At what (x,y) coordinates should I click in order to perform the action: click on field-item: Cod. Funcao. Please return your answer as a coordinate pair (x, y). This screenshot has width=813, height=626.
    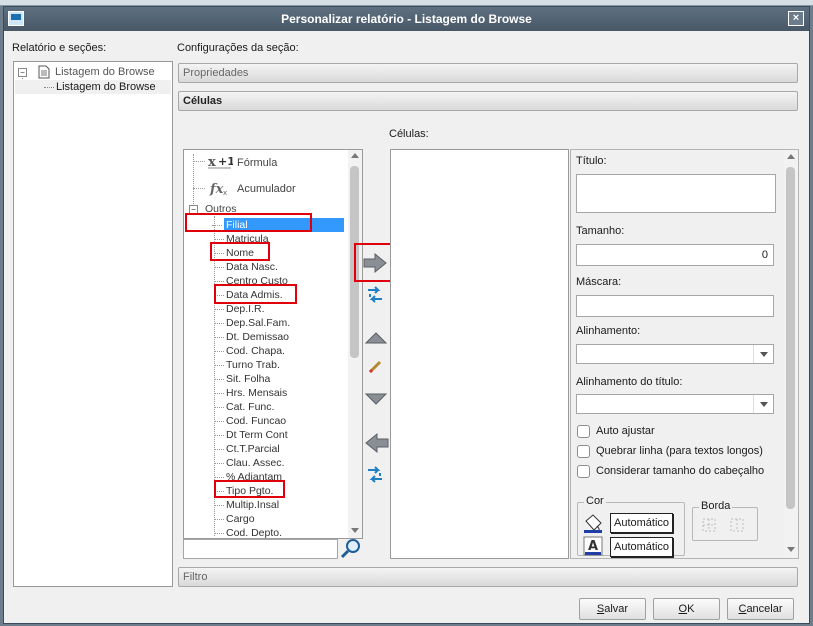
    Looking at the image, I should click on (249, 421).